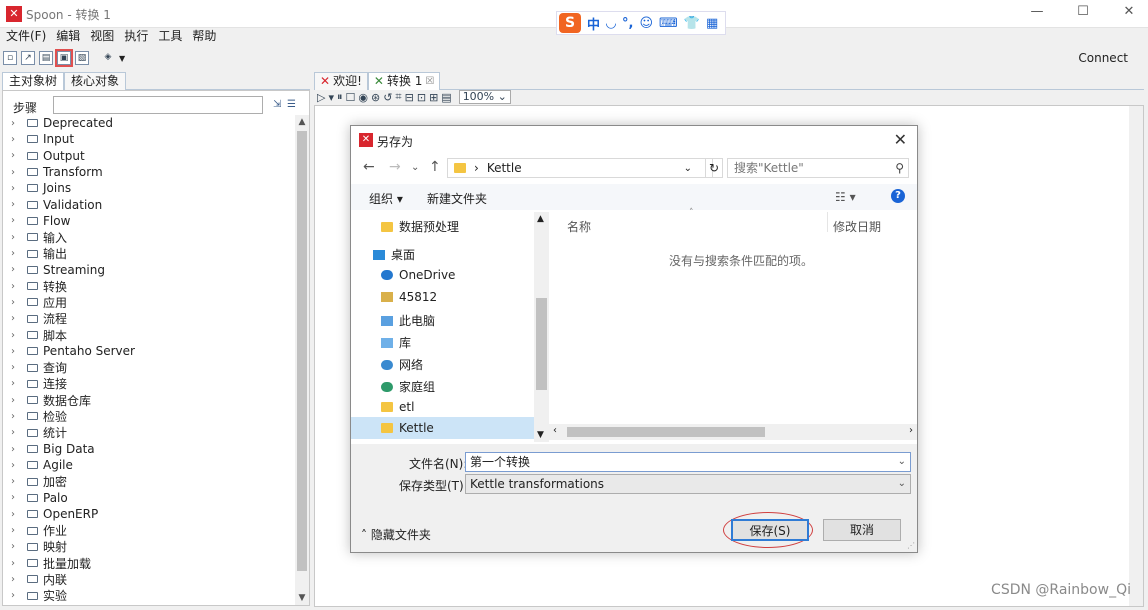 The image size is (1148, 610). I want to click on menu-file: 文件(F), so click(26, 37).